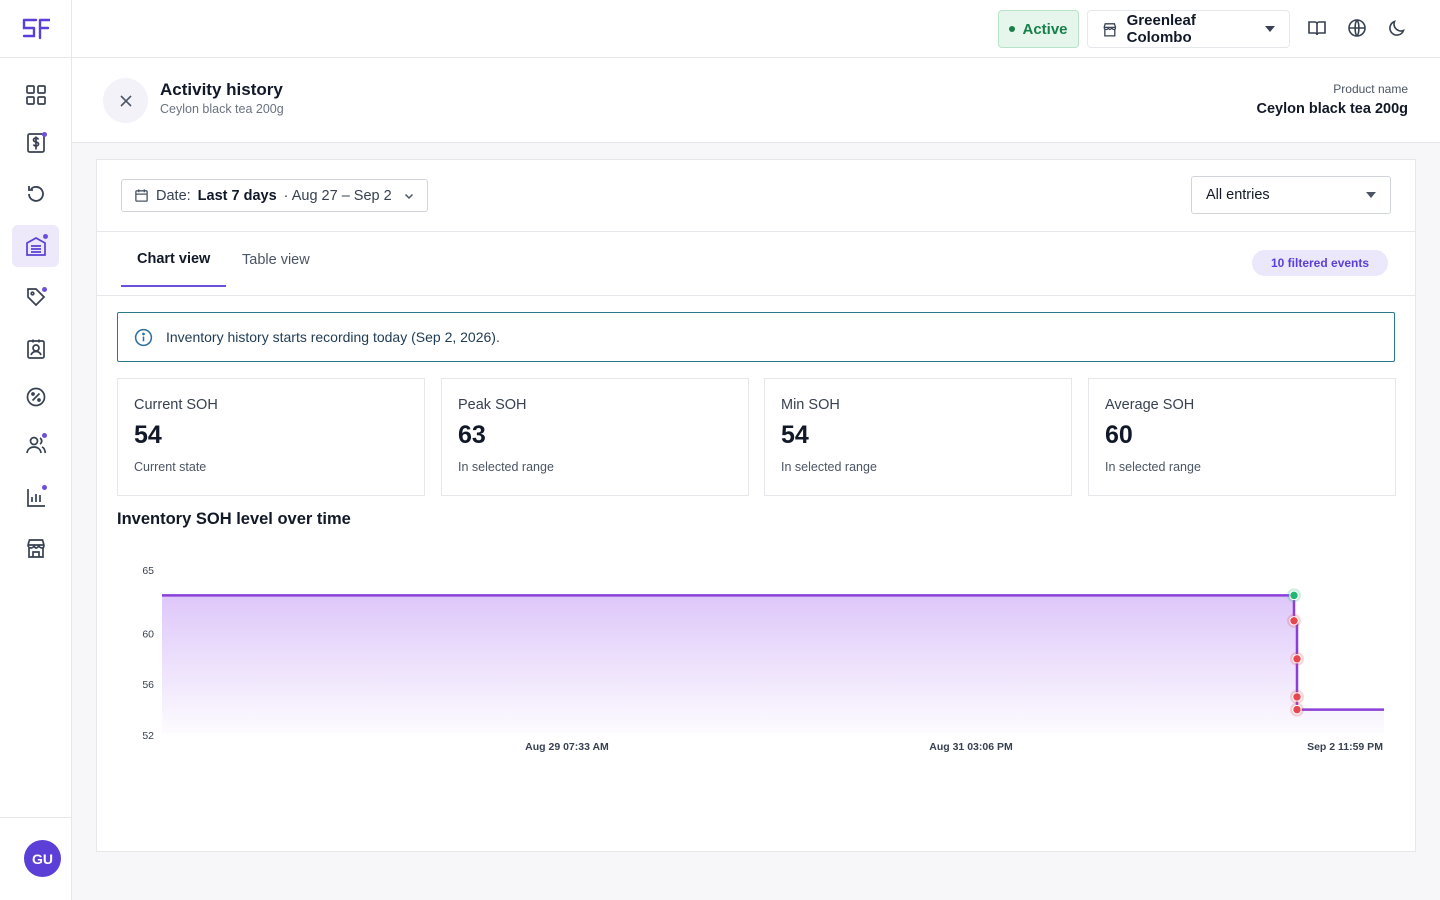  Describe the element at coordinates (141, 195) in the screenshot. I see `calendar-icon` at that location.